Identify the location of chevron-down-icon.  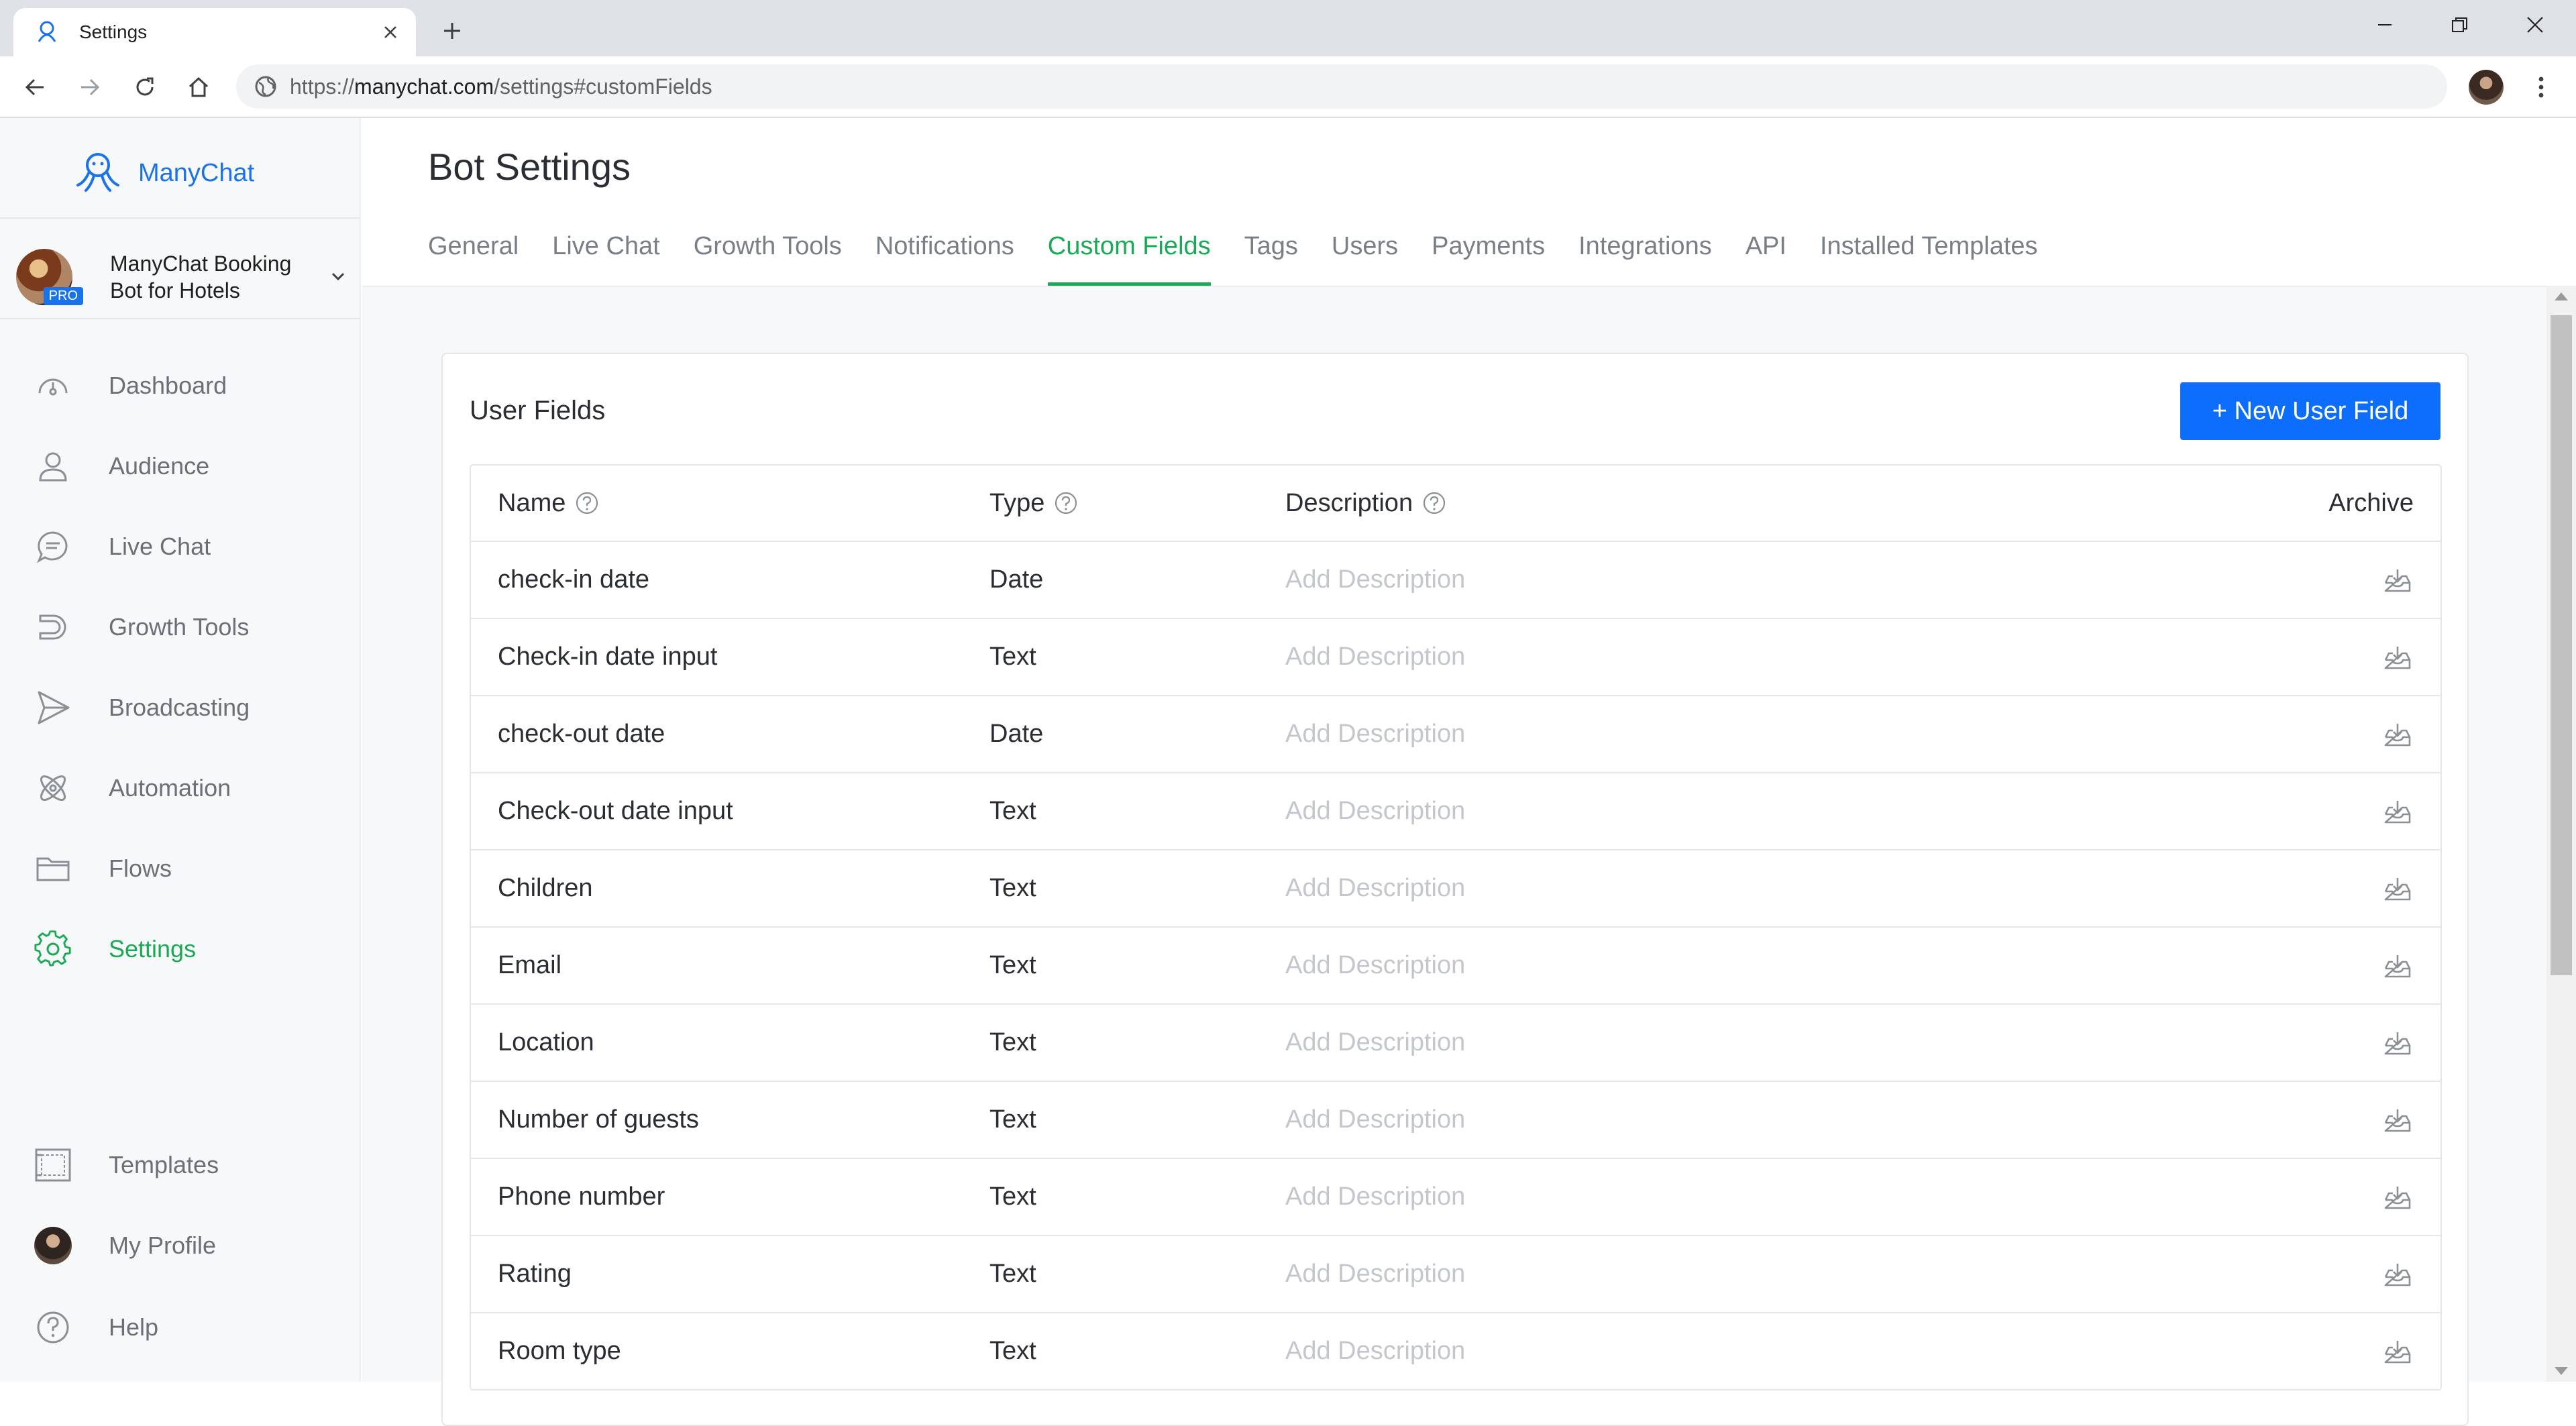
(338, 276).